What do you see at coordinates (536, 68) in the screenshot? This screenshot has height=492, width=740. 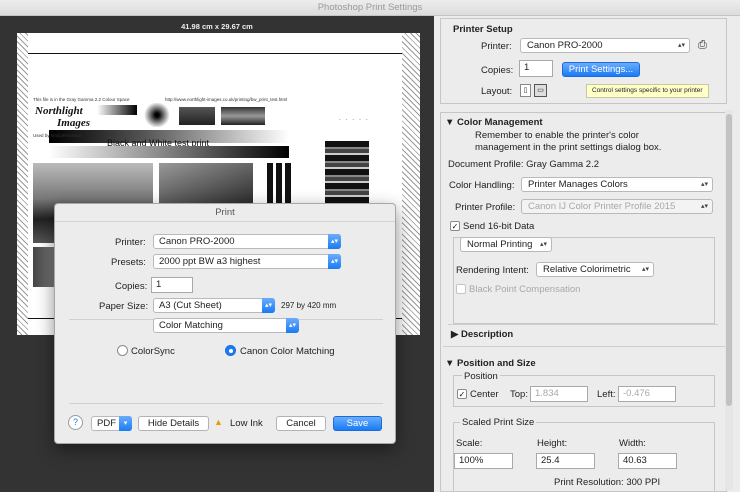 I see `copies-field: 1` at bounding box center [536, 68].